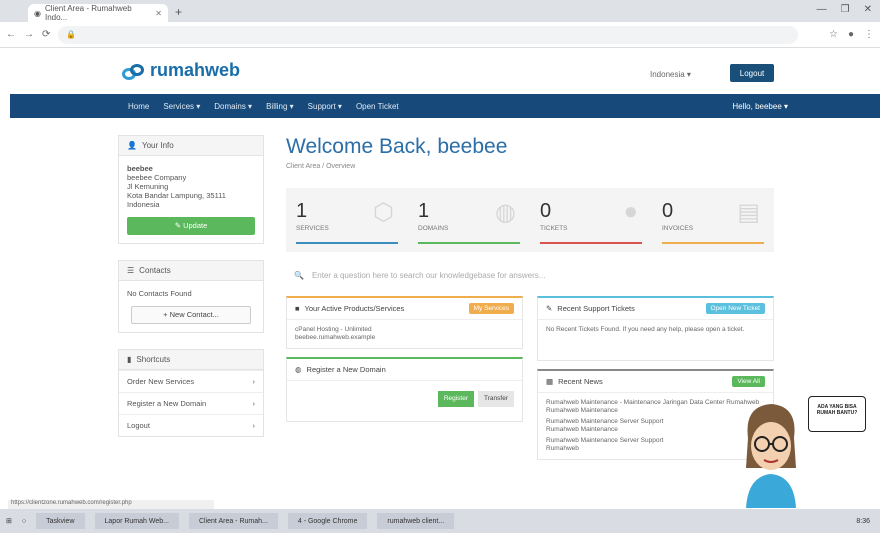  I want to click on shortcut-order-services: Order New Services ›, so click(191, 381).